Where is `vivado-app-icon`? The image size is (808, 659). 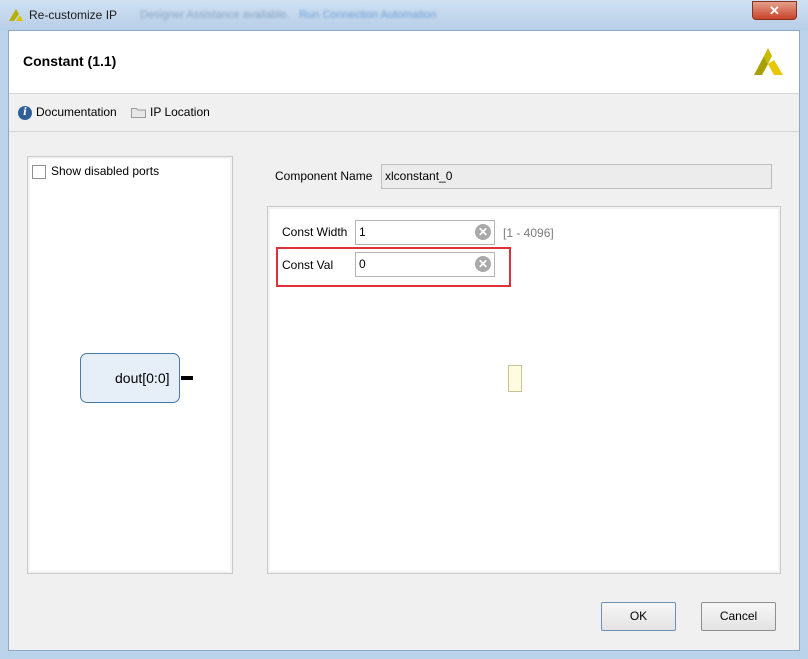 vivado-app-icon is located at coordinates (16, 15).